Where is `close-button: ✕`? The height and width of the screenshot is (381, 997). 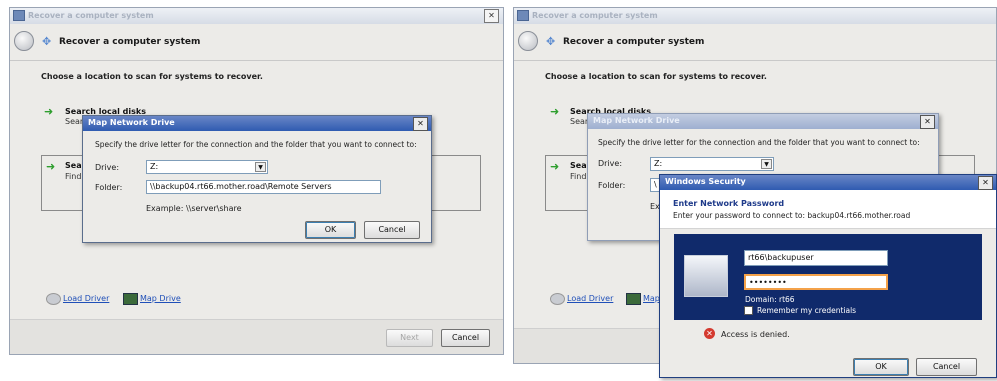
close-button: ✕ is located at coordinates (491, 16).